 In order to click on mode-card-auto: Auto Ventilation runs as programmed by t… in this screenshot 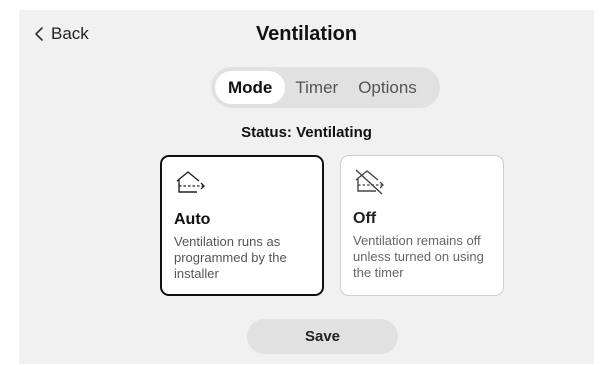, I will do `click(242, 225)`.